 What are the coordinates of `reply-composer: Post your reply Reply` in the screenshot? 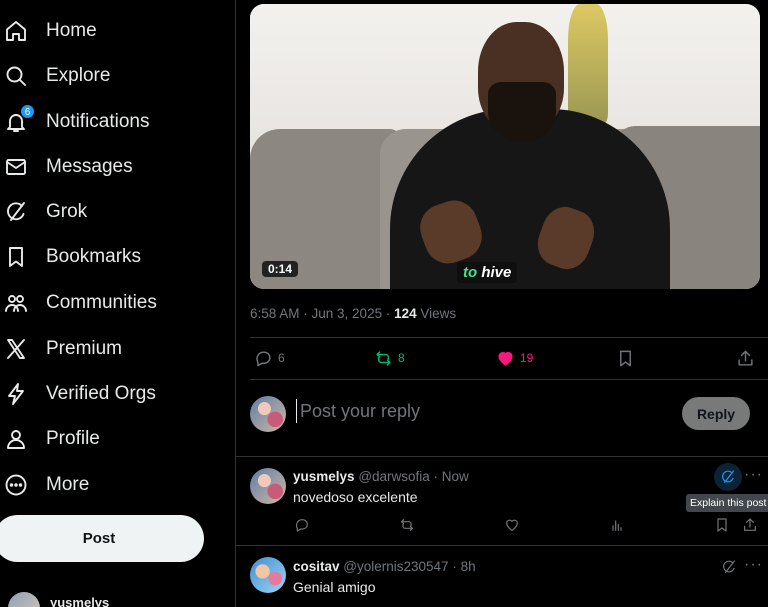 It's located at (505, 414).